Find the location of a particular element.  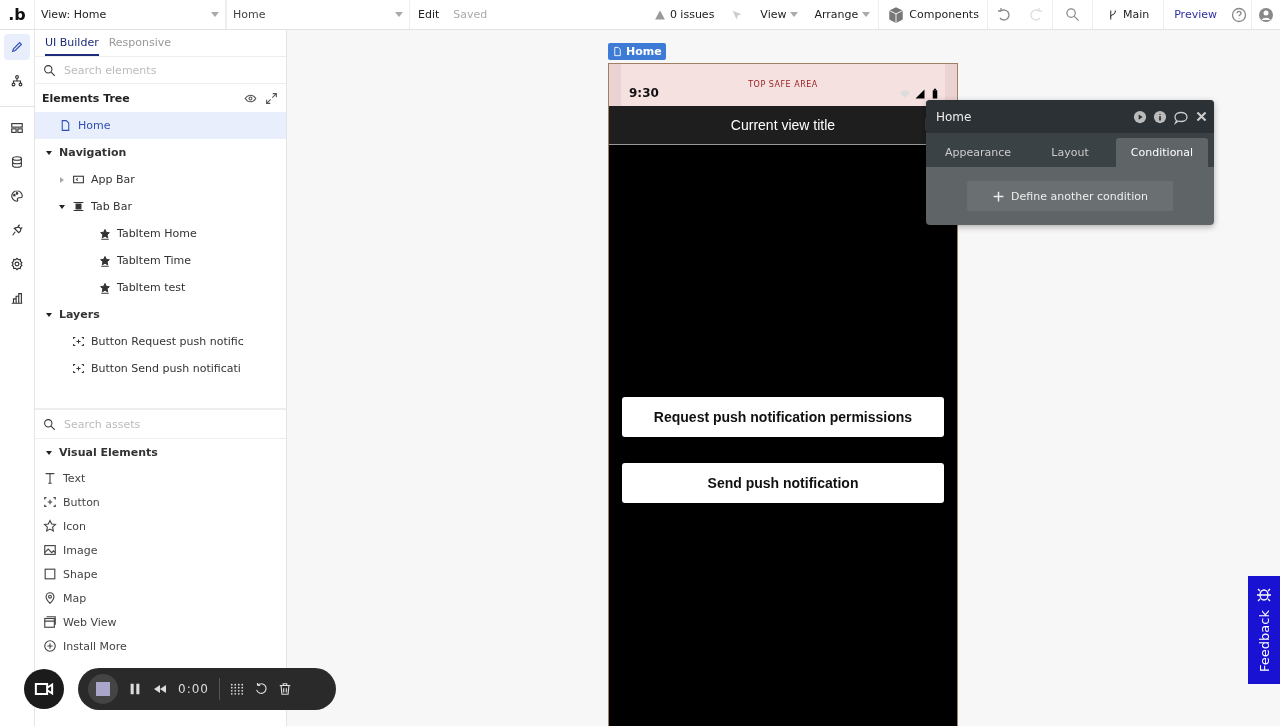

asset-item: Icon is located at coordinates (160, 526).